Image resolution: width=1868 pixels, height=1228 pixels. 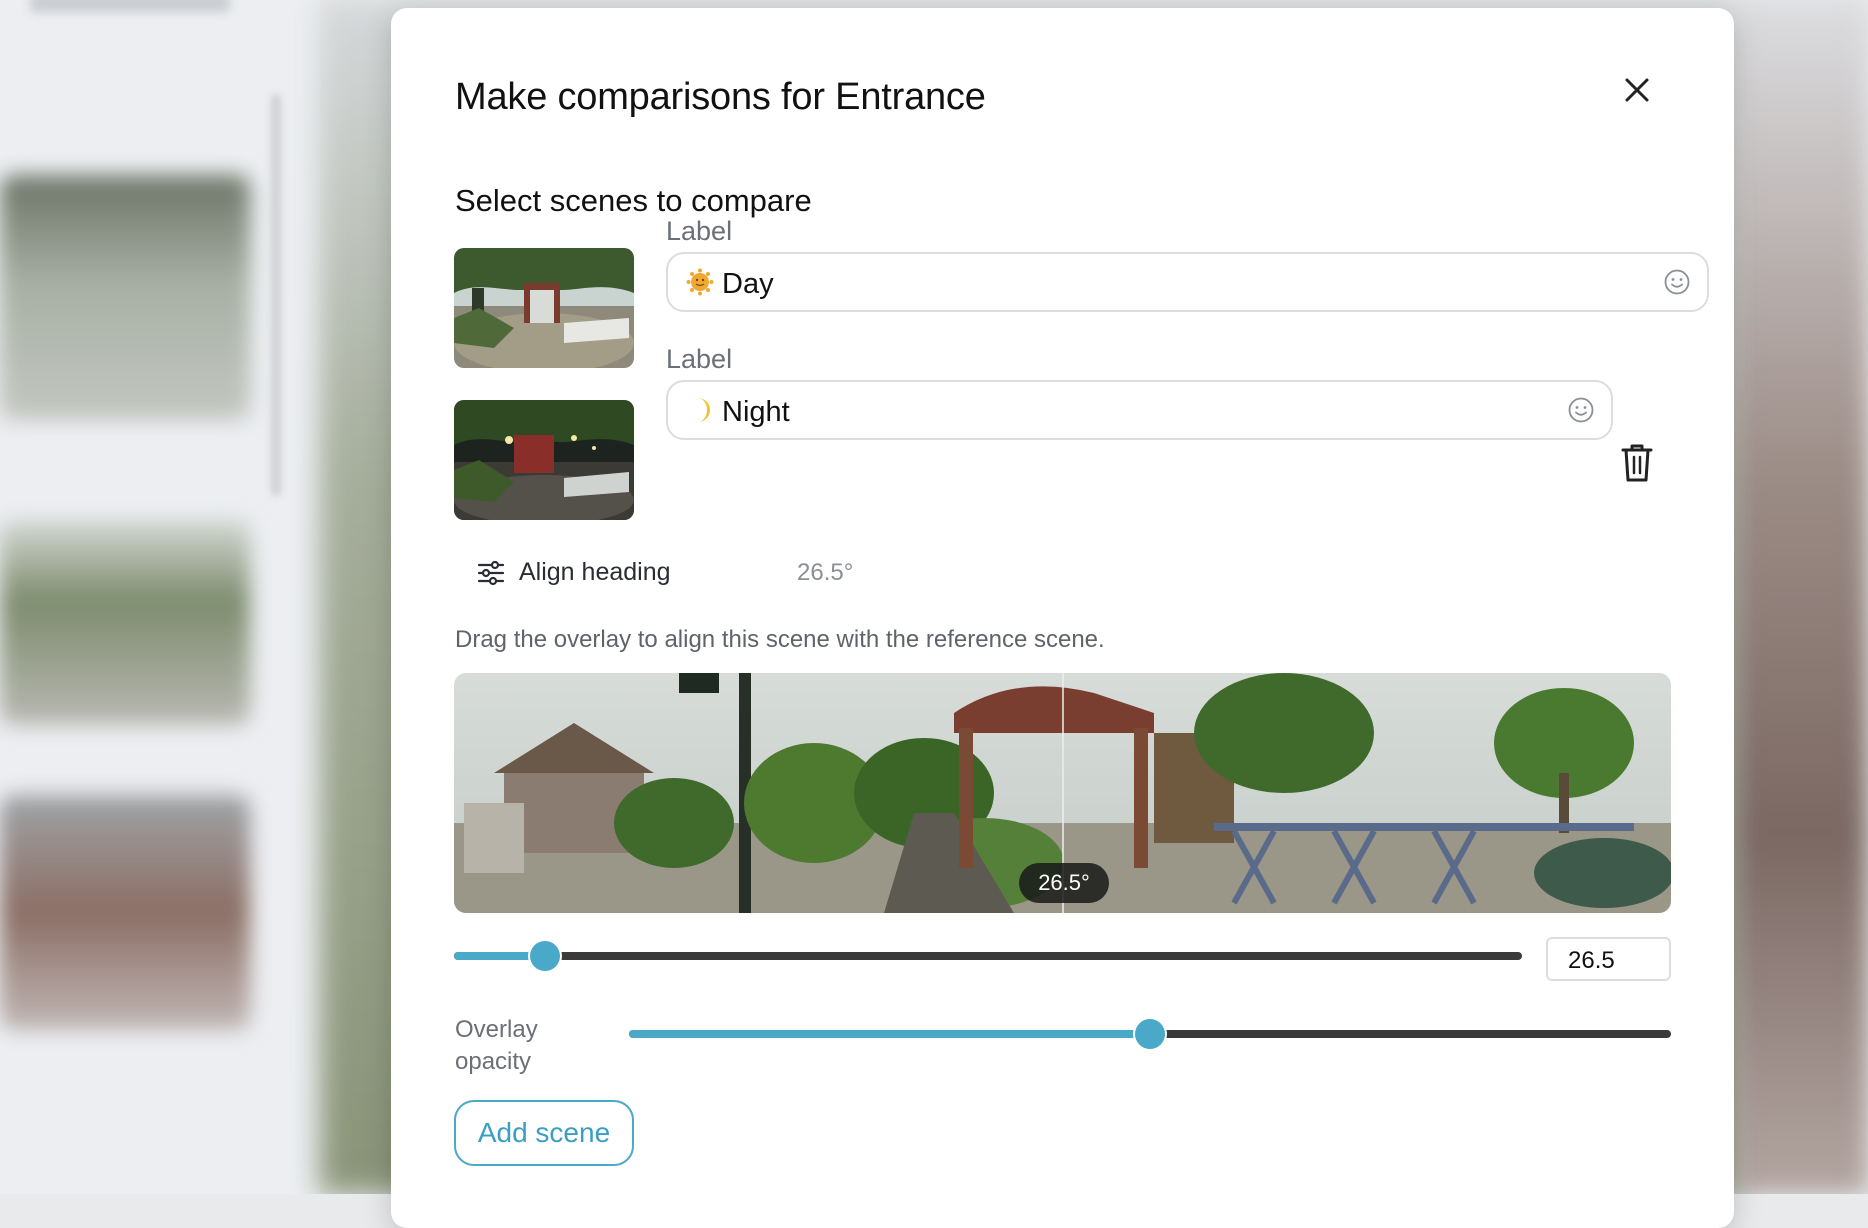 I want to click on modal-title: Make comparisons for Entrance, so click(x=720, y=97).